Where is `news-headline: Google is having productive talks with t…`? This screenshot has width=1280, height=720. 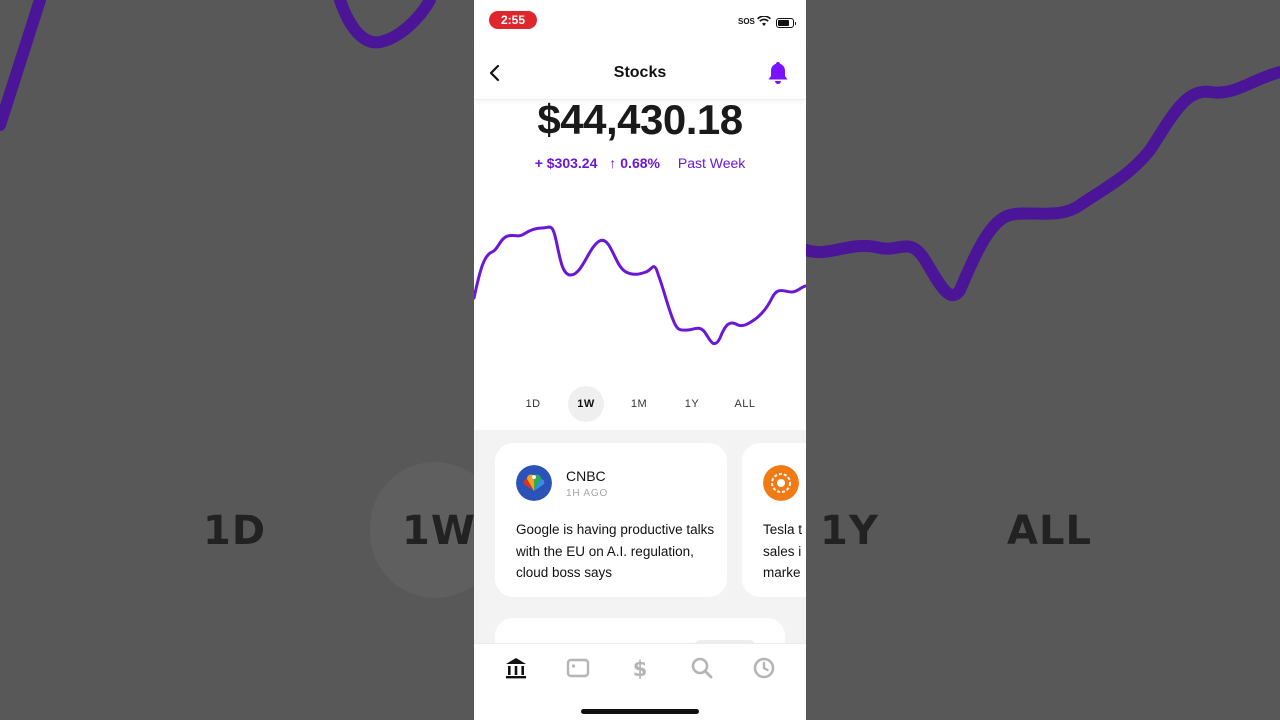 news-headline: Google is having productive talks with t… is located at coordinates (615, 551).